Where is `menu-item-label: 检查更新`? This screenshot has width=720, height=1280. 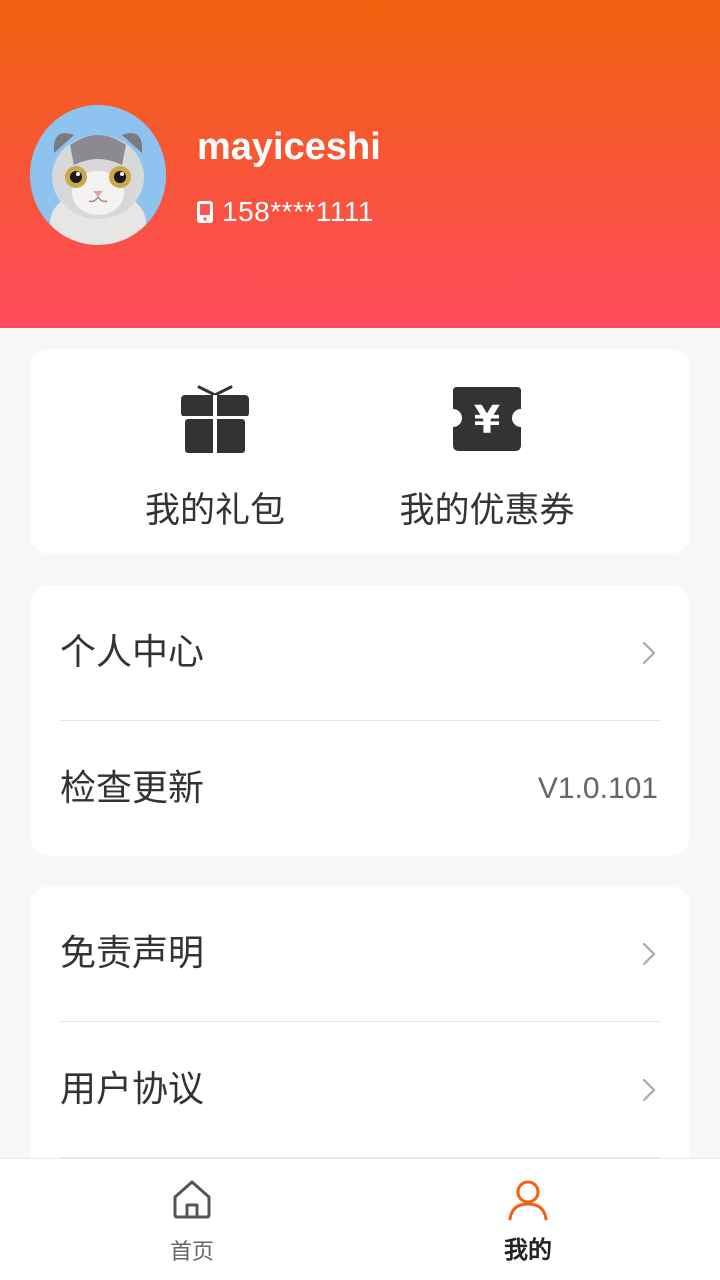 menu-item-label: 检查更新 is located at coordinates (132, 788).